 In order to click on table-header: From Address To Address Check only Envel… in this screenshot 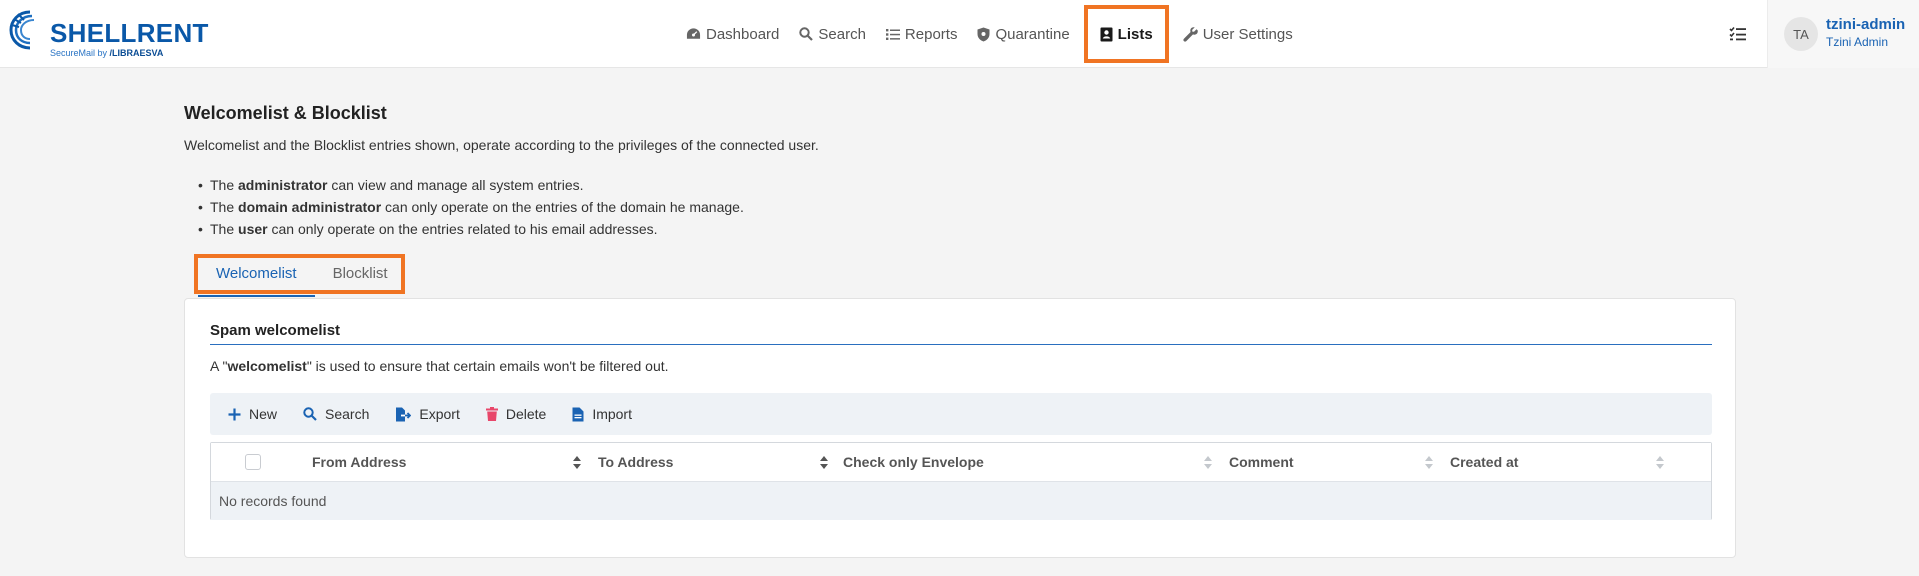, I will do `click(961, 462)`.